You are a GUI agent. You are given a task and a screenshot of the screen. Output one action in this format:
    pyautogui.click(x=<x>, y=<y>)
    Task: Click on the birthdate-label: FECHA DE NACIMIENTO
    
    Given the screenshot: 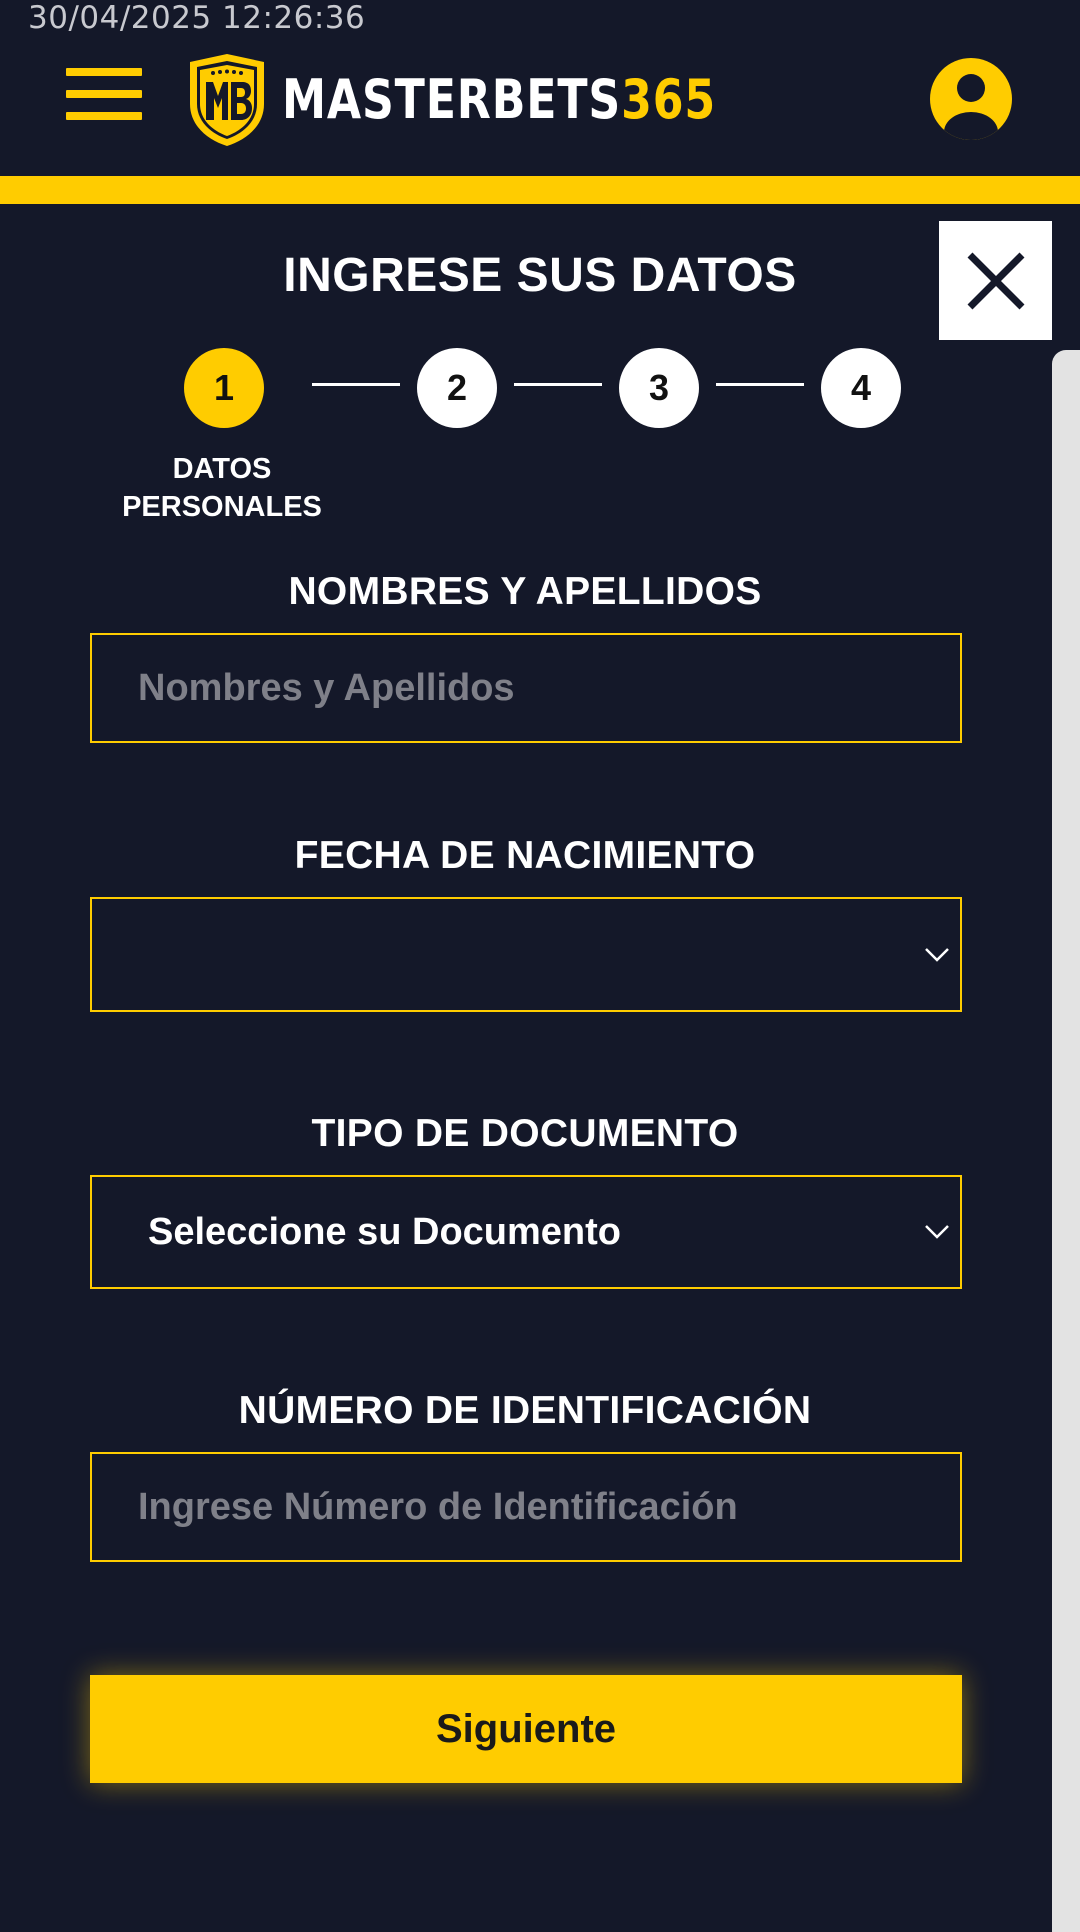 What is the action you would take?
    pyautogui.click(x=525, y=855)
    